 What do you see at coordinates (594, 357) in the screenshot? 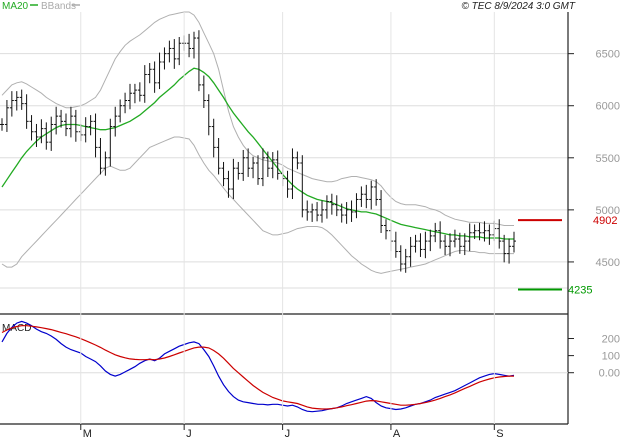
I see `macd-y-axis: 200 100 0.00` at bounding box center [594, 357].